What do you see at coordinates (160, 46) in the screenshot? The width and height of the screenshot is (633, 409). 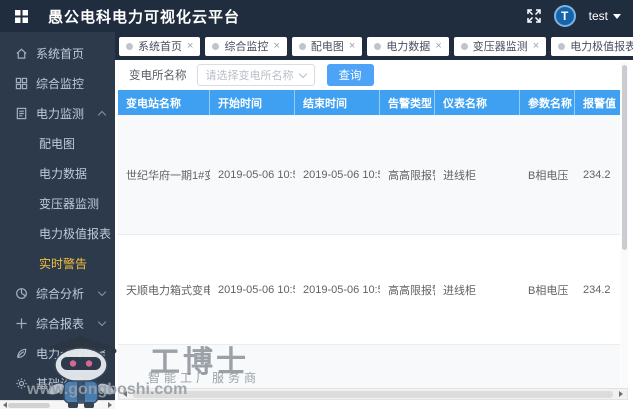 I see `tab-system-home: 系统首页 ×` at bounding box center [160, 46].